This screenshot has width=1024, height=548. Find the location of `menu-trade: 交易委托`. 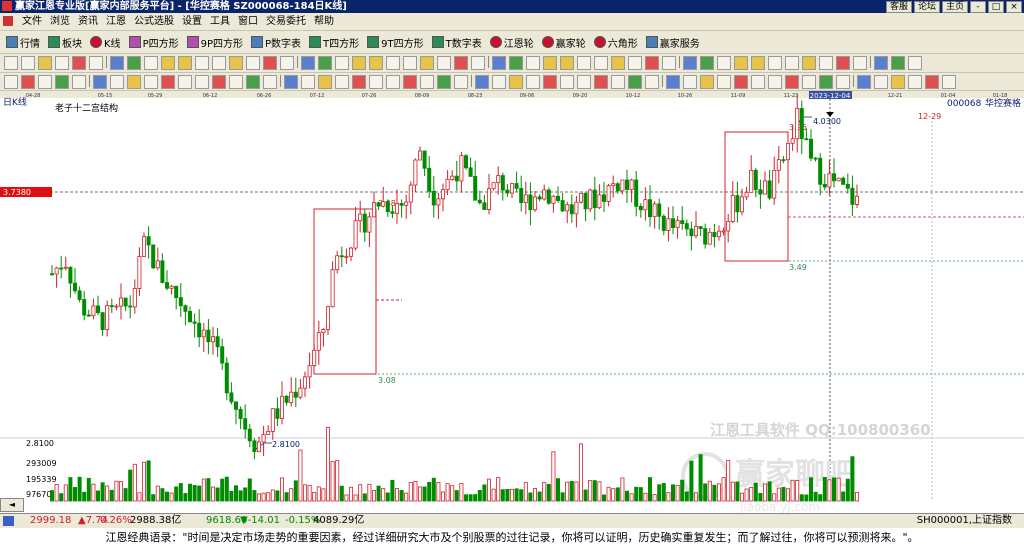

menu-trade: 交易委托 is located at coordinates (286, 21).